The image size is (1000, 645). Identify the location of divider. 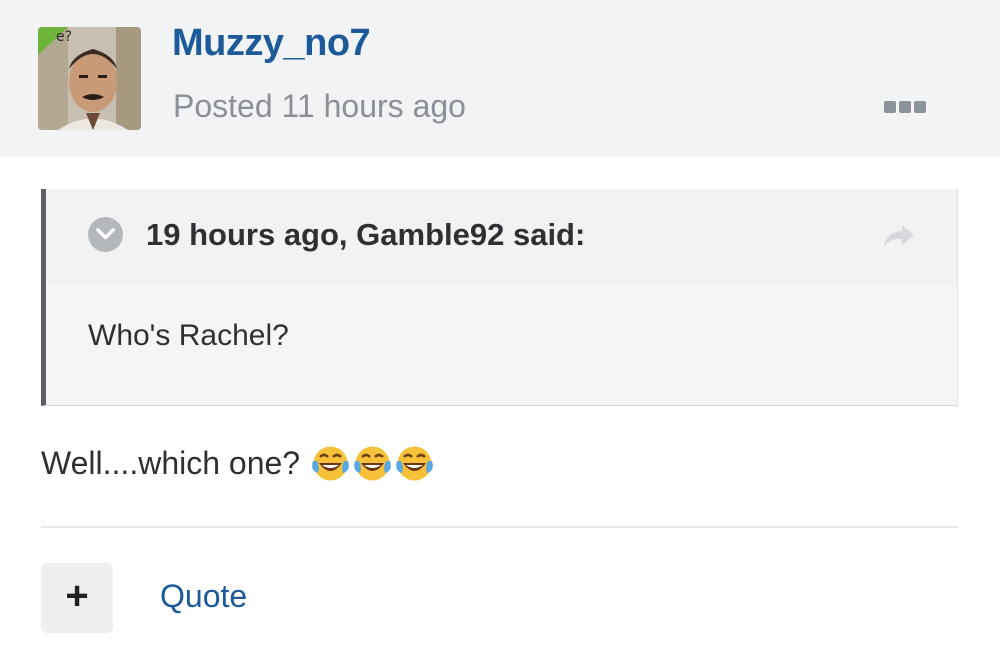
(499, 527).